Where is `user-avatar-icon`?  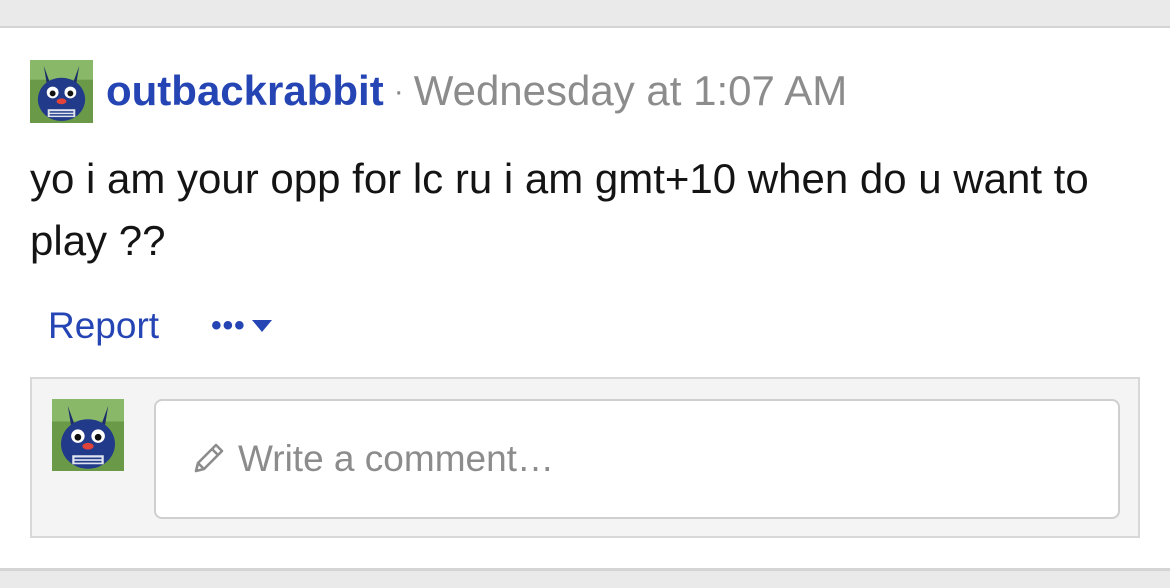 user-avatar-icon is located at coordinates (61, 91).